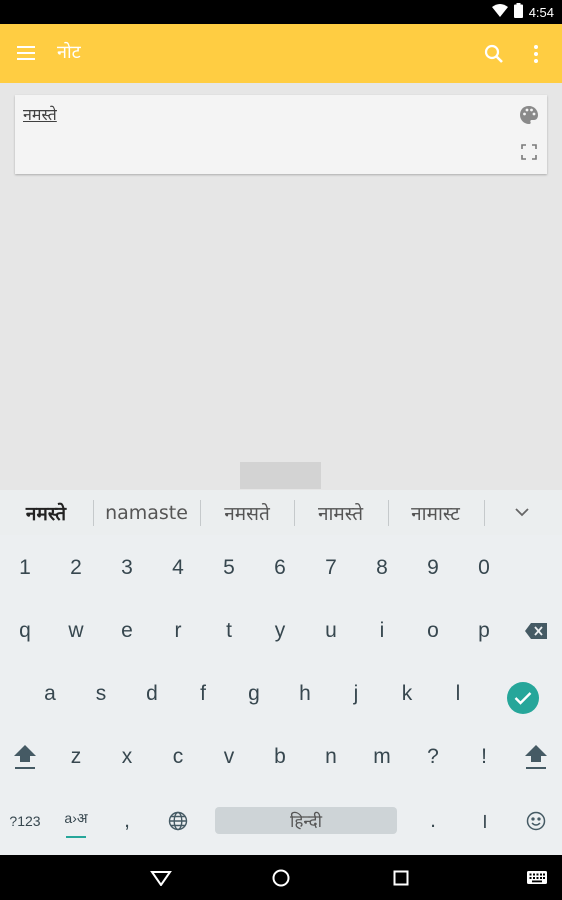  Describe the element at coordinates (127, 631) in the screenshot. I see `key: e` at that location.